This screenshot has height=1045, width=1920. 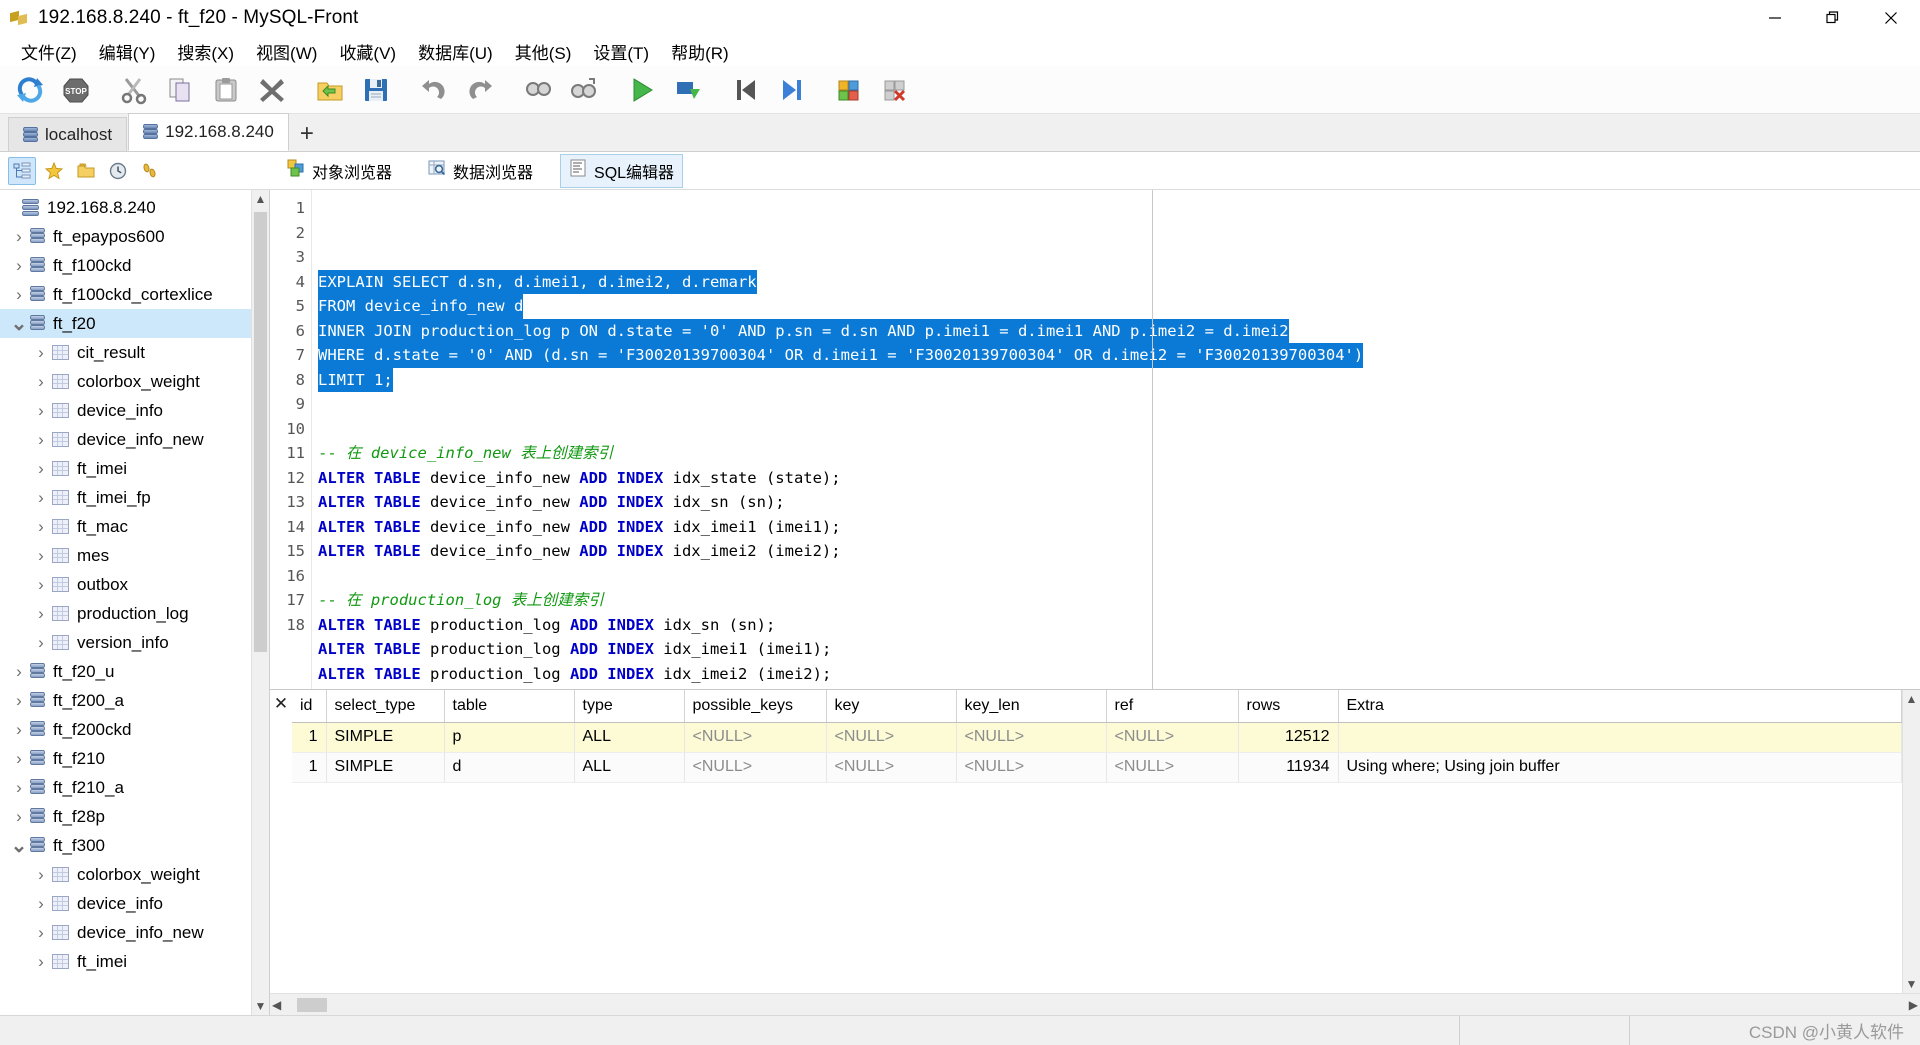 I want to click on tree-node-ft-imei: › ft_imei, so click(x=134, y=961).